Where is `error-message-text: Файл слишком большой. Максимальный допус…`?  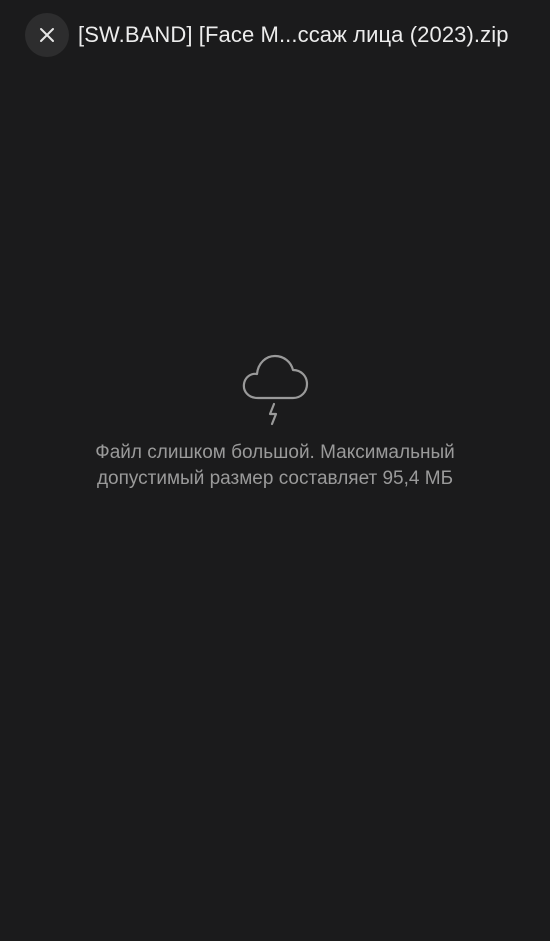 error-message-text: Файл слишком большой. Максимальный допус… is located at coordinates (275, 465).